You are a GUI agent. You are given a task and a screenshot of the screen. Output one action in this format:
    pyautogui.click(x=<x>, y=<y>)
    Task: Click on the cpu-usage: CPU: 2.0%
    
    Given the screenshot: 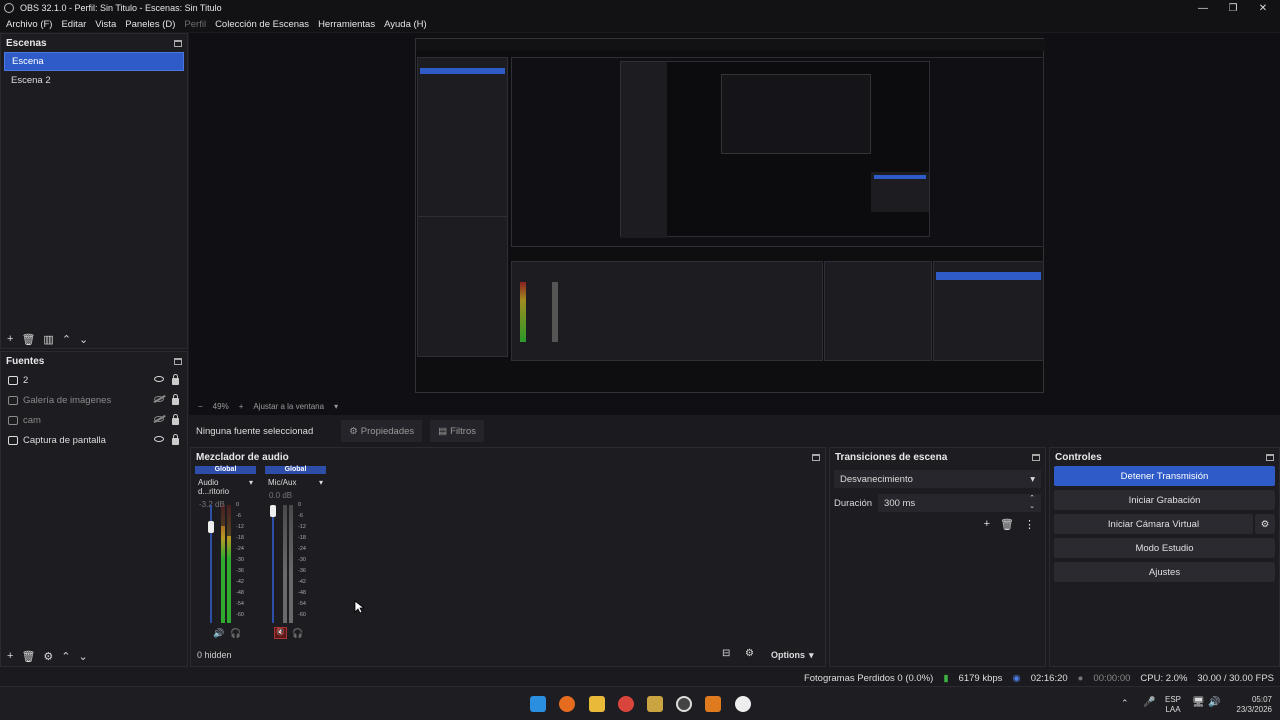 What is the action you would take?
    pyautogui.click(x=1164, y=678)
    